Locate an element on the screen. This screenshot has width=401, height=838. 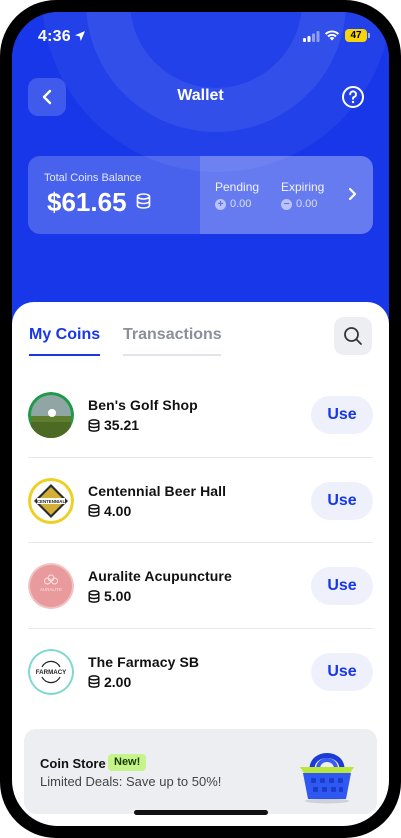
tab-transactions: Transactions is located at coordinates (172, 335).